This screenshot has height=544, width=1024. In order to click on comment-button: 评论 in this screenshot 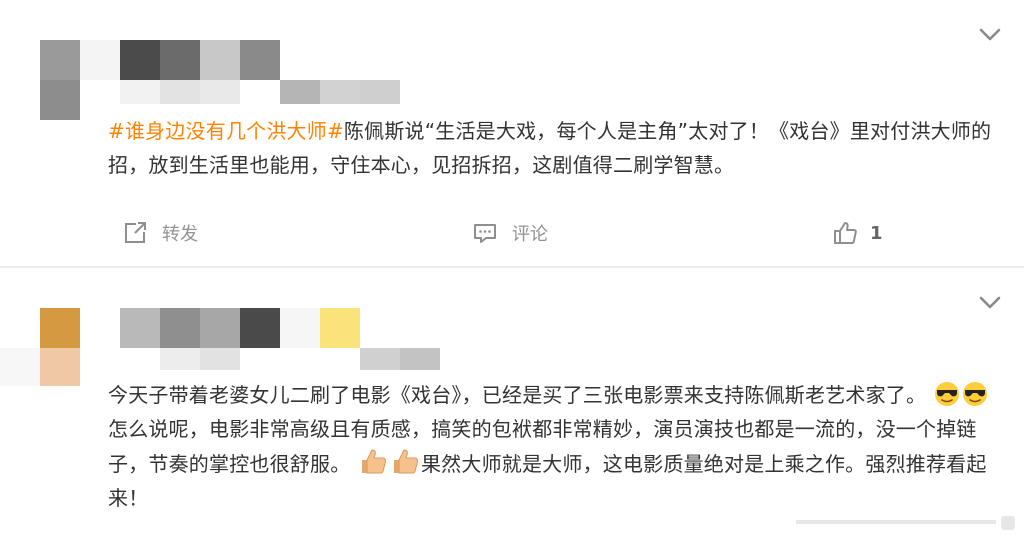, I will do `click(510, 233)`.